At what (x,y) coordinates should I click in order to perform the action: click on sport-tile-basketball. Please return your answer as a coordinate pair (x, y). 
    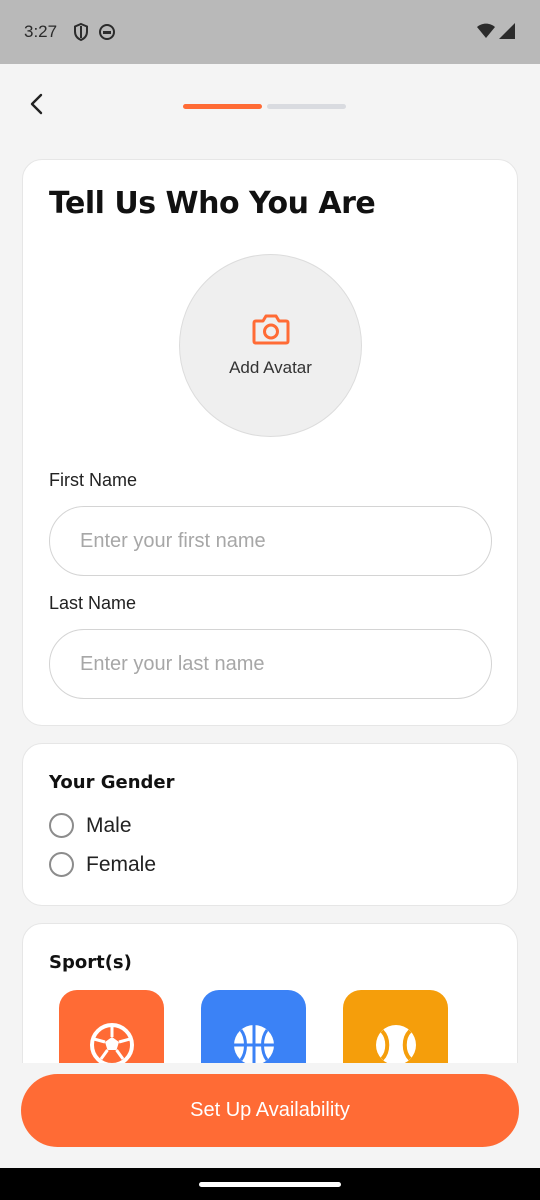
    Looking at the image, I should click on (253, 1026).